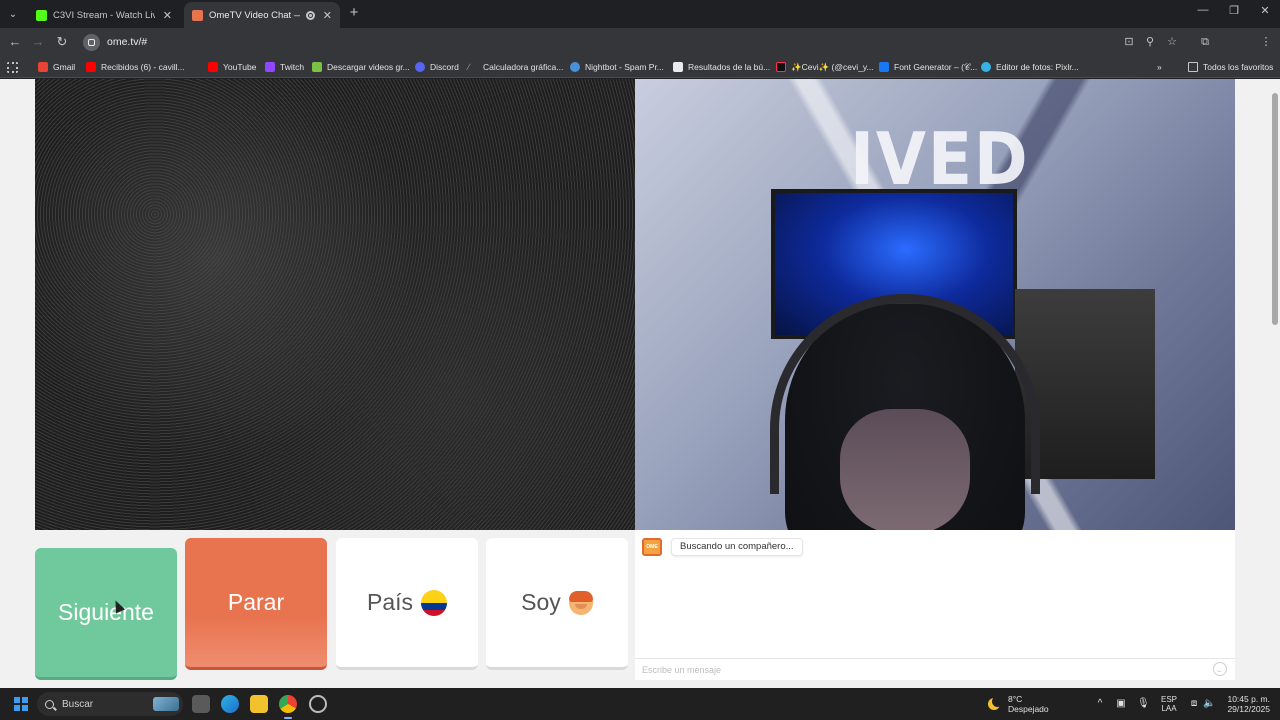 The image size is (1280, 720). I want to click on all-bookmarks-folder: Todos los favoritos, so click(1230, 67).